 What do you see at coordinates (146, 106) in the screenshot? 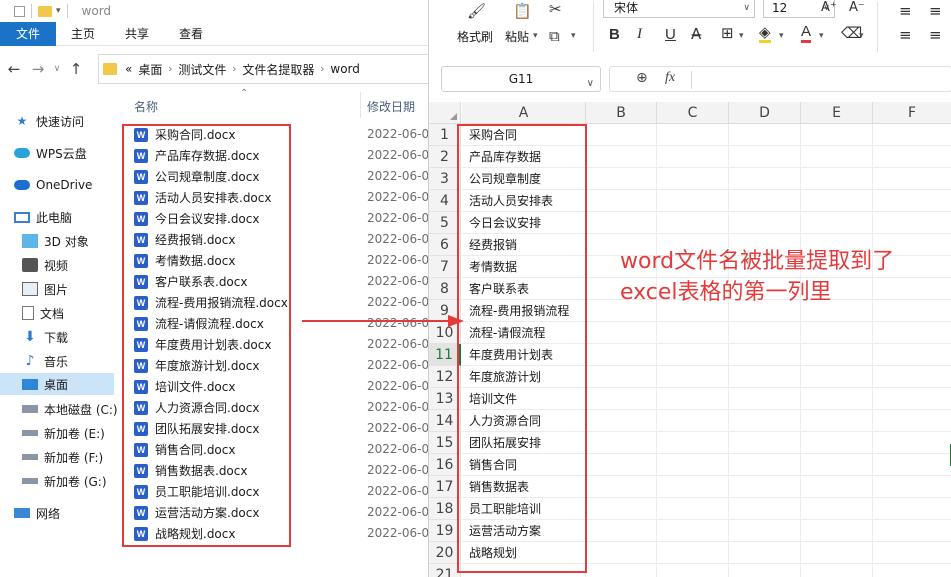
I see `column-header-name: 名称` at bounding box center [146, 106].